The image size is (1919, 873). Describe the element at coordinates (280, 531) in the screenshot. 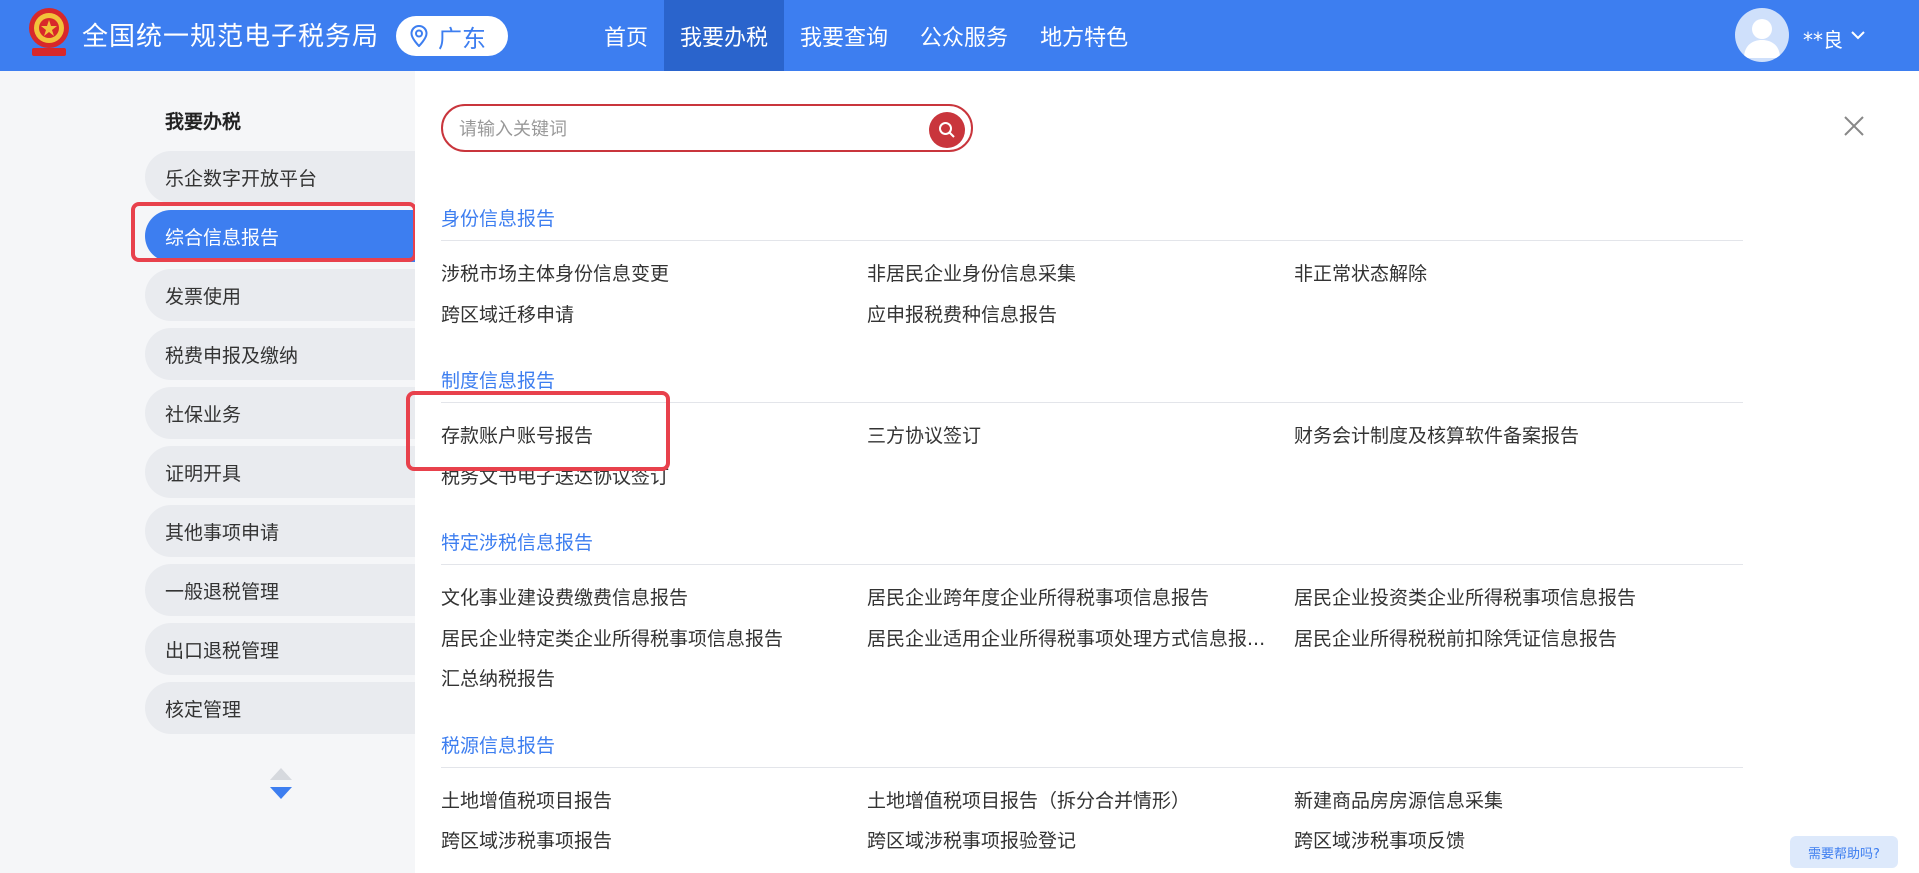

I see `sidebar-item-other-application: 其他事项申请` at that location.